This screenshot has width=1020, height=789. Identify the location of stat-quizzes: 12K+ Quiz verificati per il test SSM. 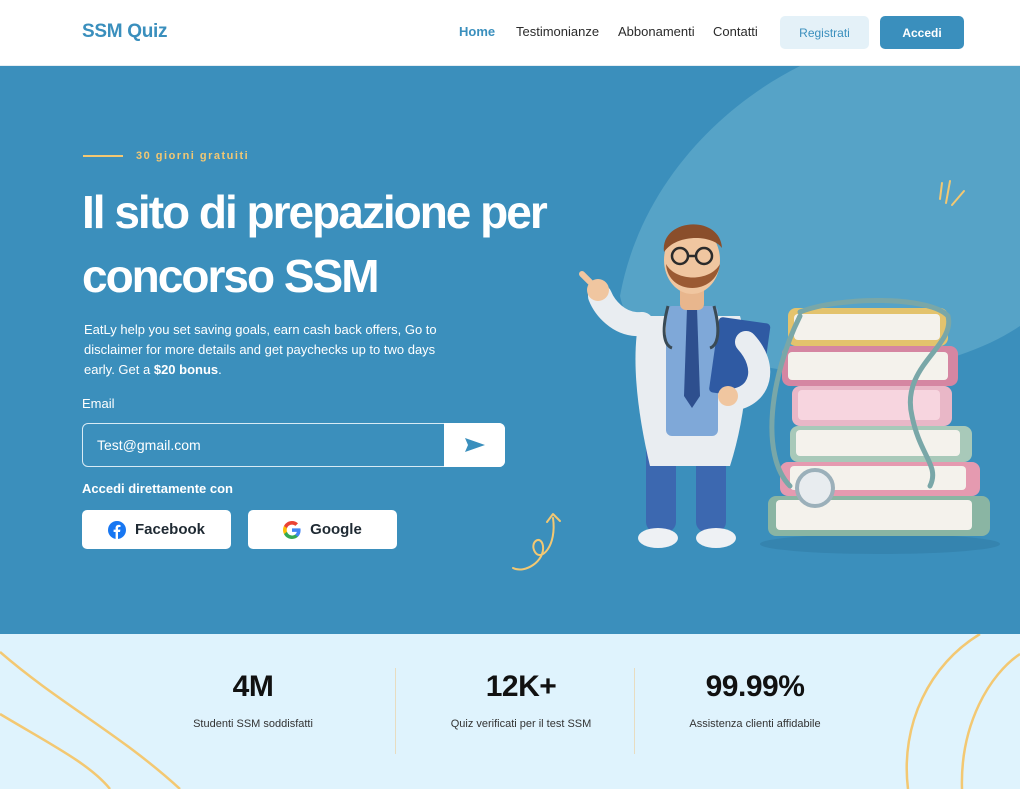
(521, 700).